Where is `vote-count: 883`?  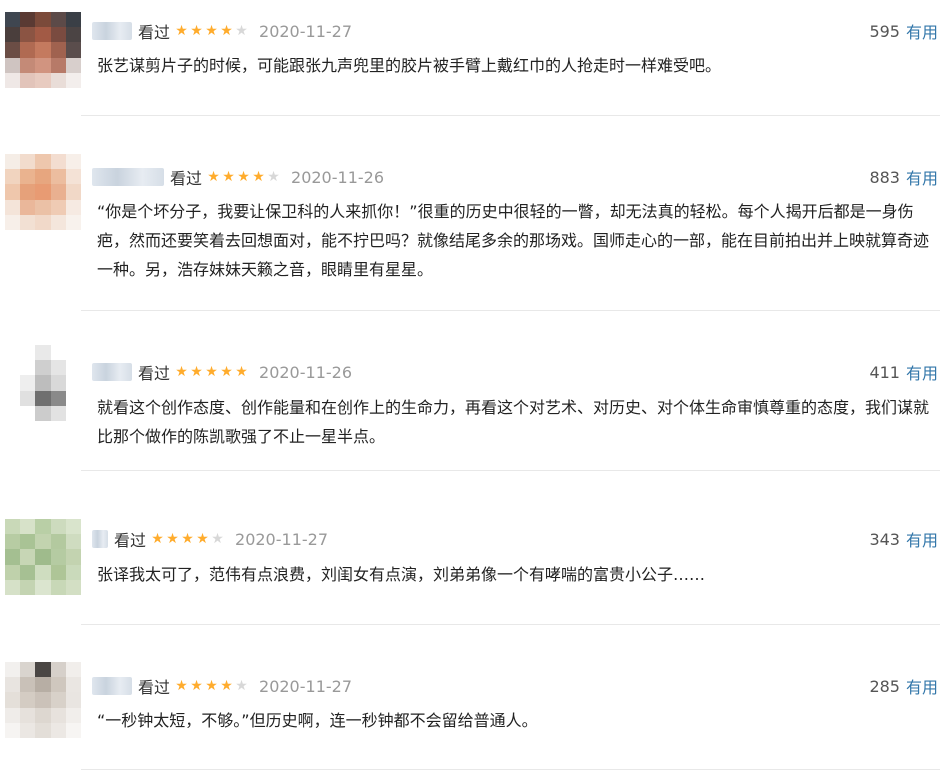 vote-count: 883 is located at coordinates (884, 177).